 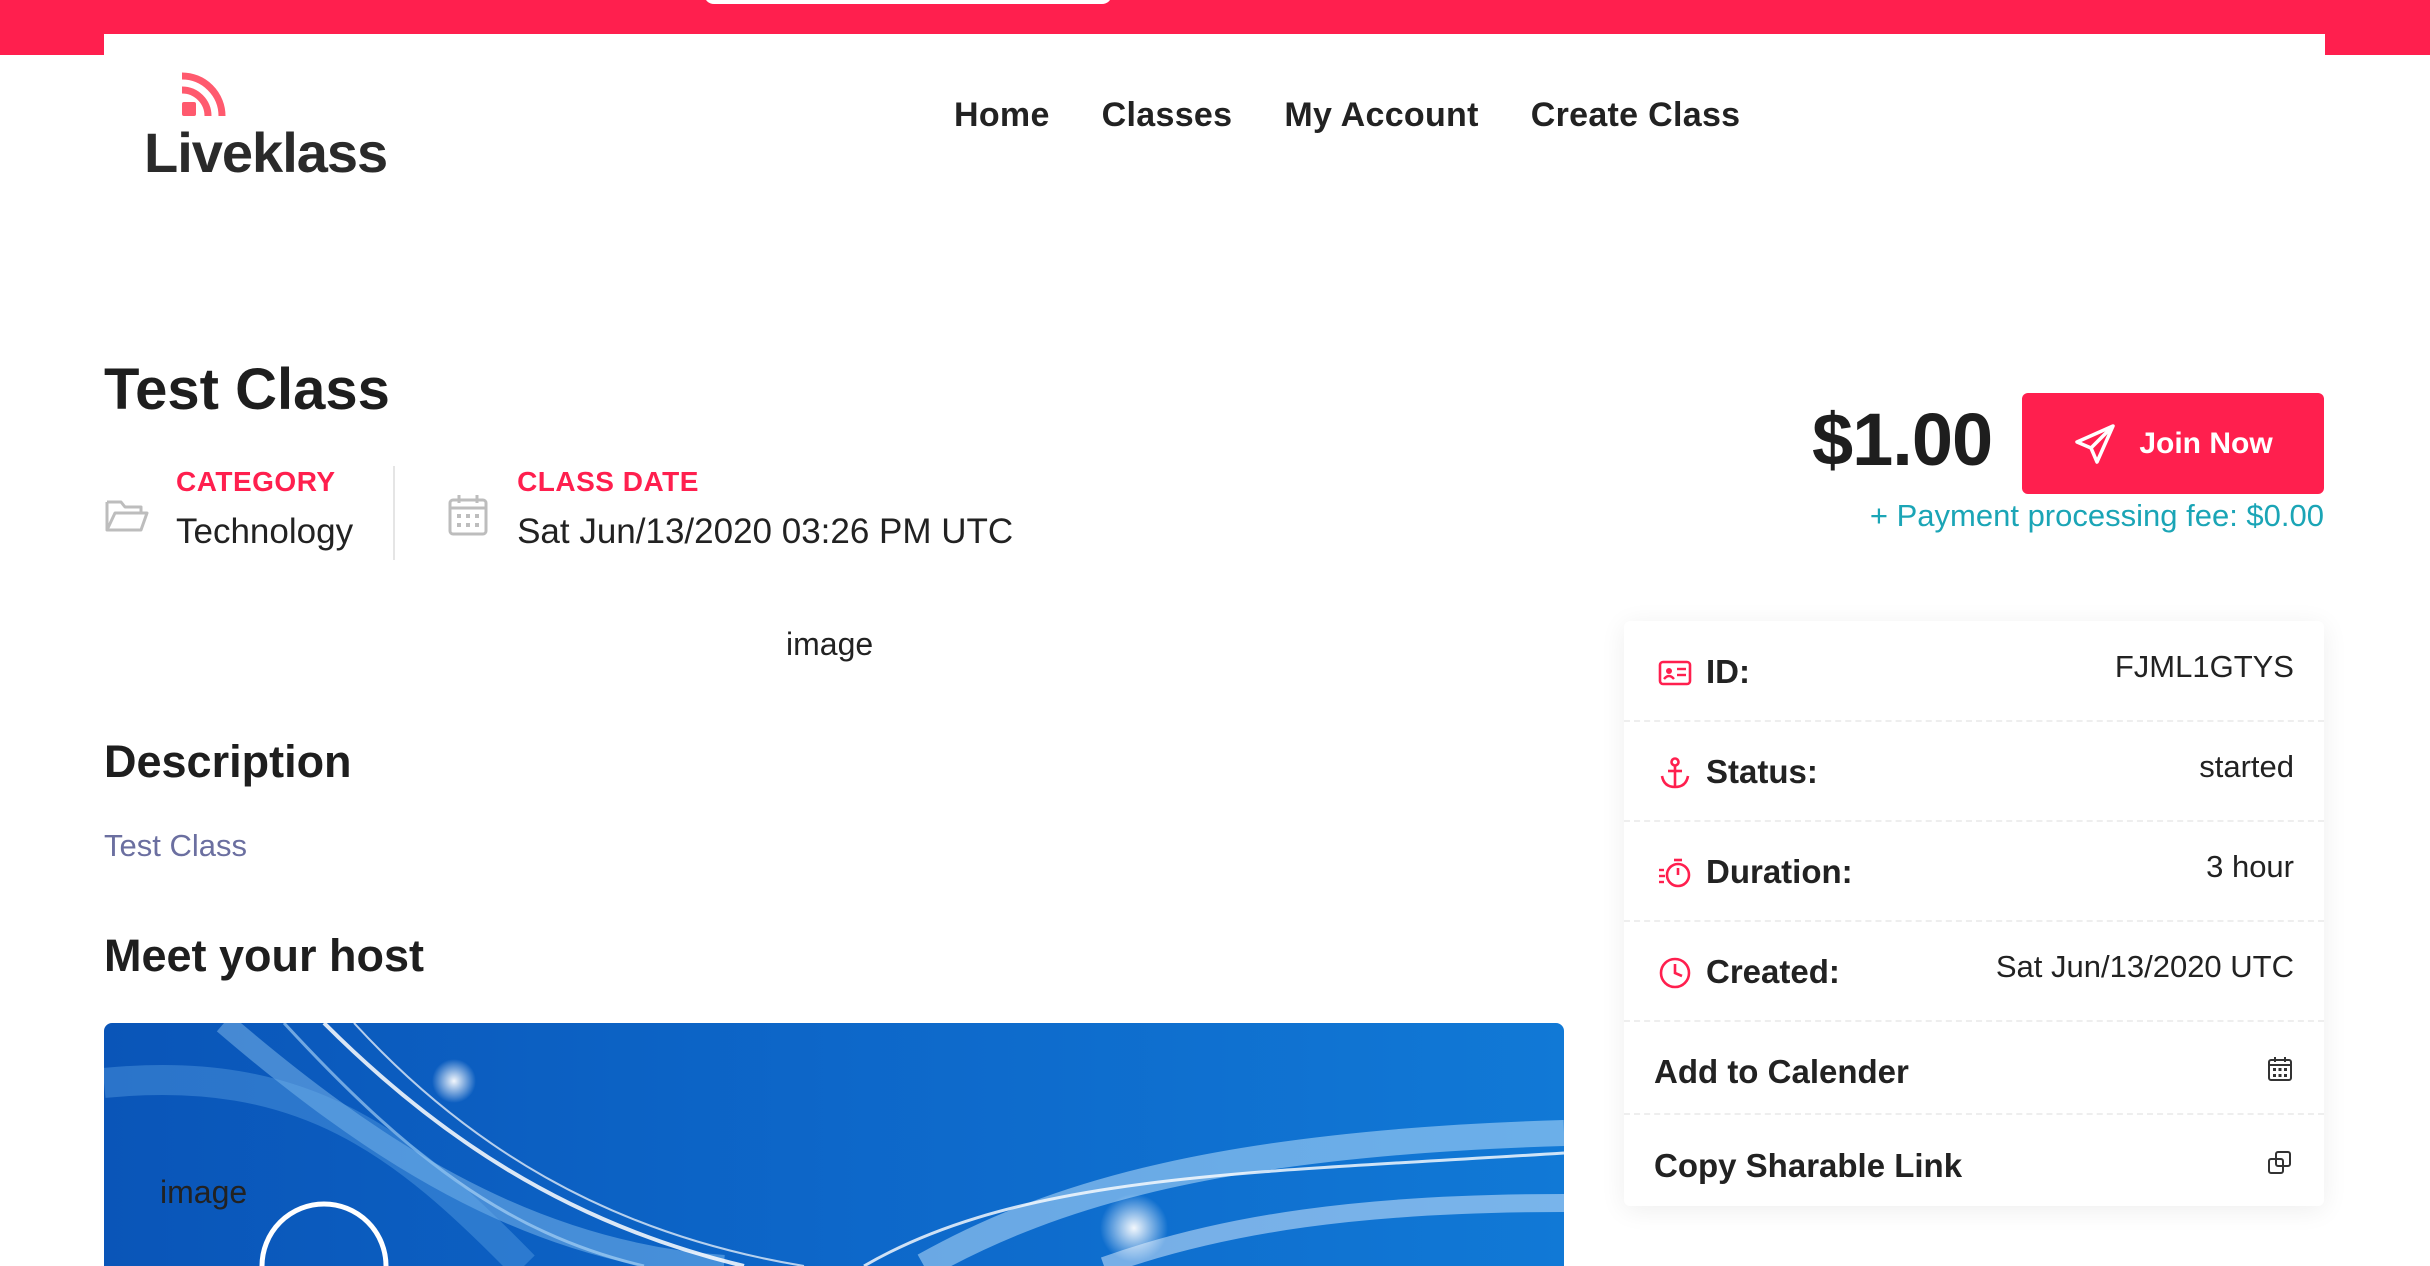 What do you see at coordinates (1773, 971) in the screenshot?
I see `created-label: Created:` at bounding box center [1773, 971].